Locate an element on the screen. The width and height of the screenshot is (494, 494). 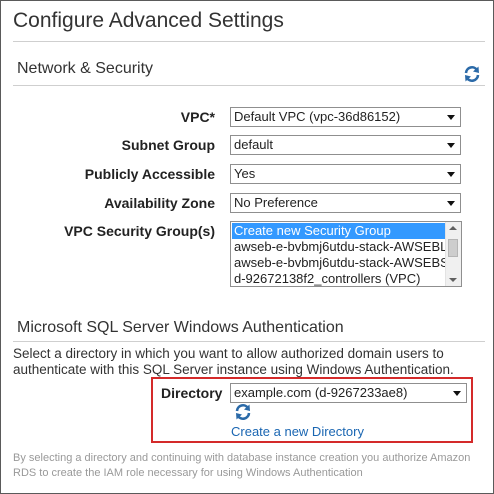
title-divider is located at coordinates (249, 41).